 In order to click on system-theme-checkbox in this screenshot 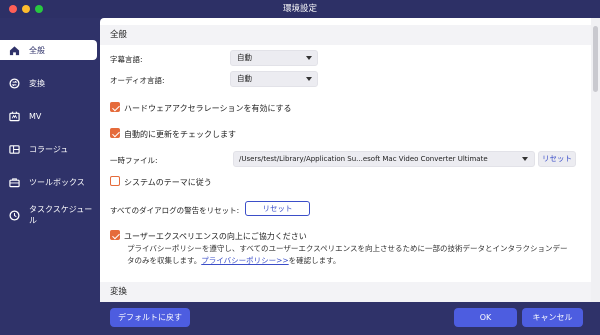, I will do `click(115, 181)`.